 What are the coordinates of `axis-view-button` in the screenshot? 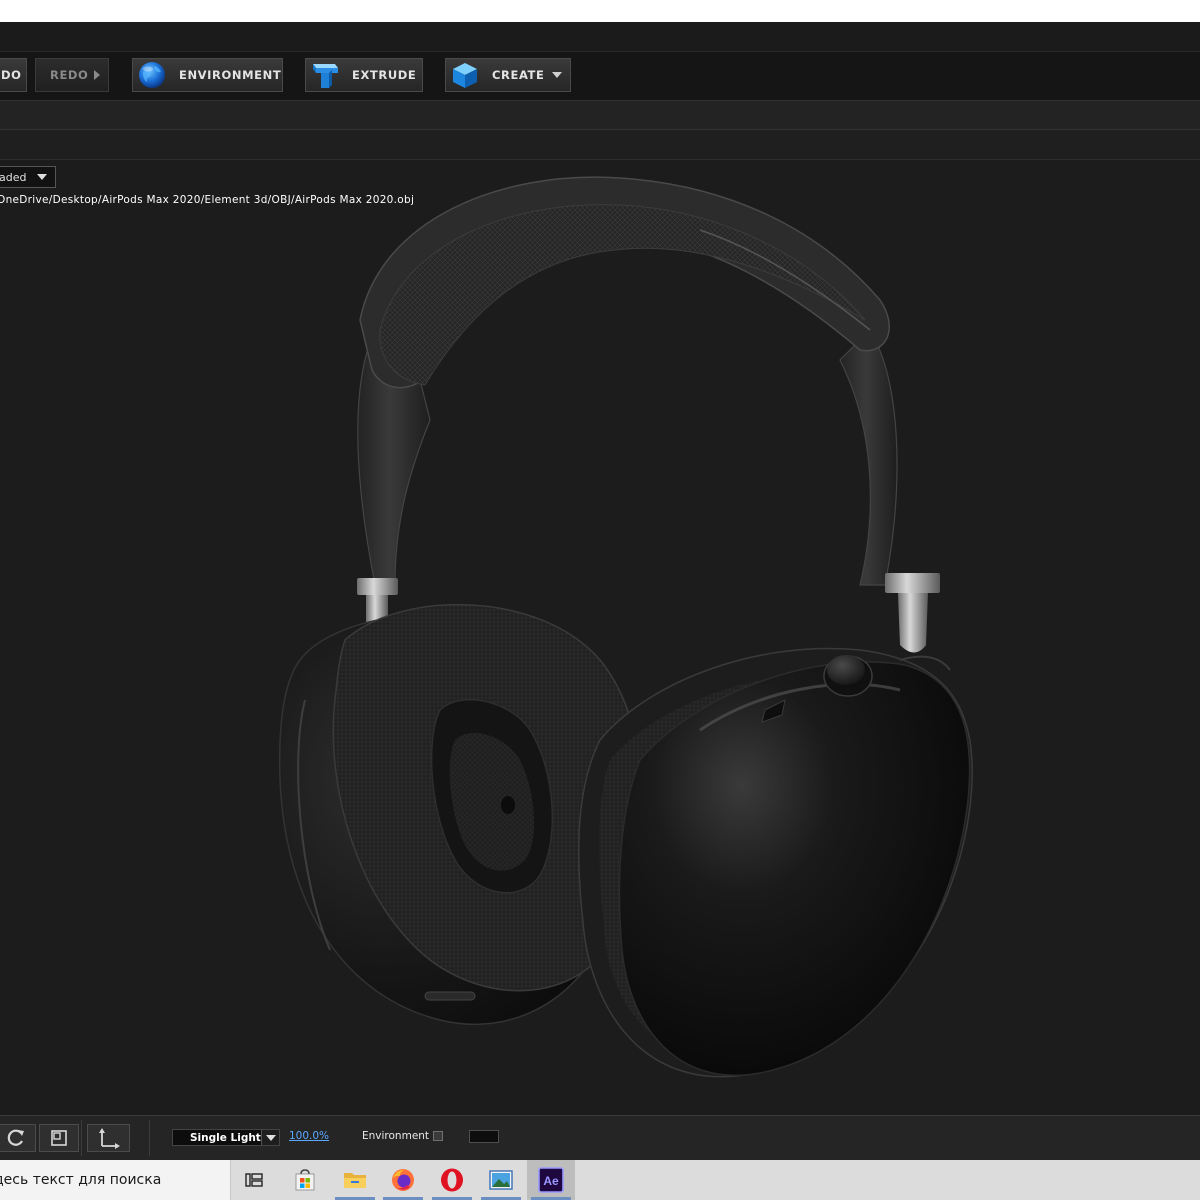 It's located at (108, 1138).